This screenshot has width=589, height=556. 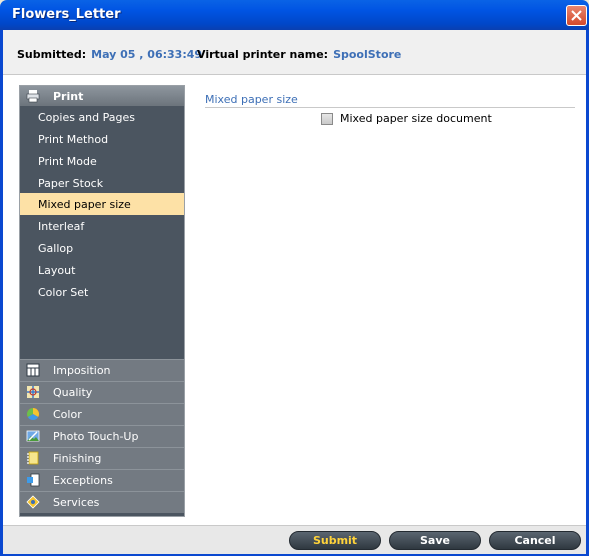 What do you see at coordinates (71, 183) in the screenshot?
I see `sidebar-item-label: Paper Stock` at bounding box center [71, 183].